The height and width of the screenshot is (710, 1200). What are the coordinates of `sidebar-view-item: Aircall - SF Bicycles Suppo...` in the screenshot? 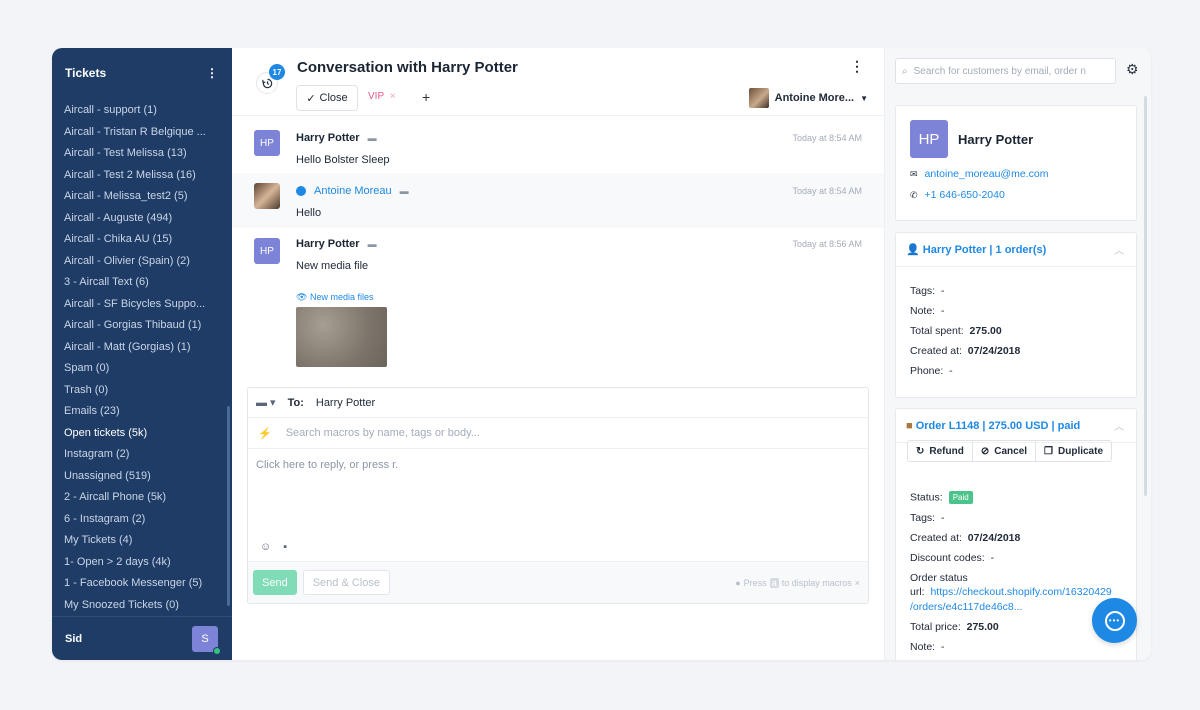 It's located at (137, 305).